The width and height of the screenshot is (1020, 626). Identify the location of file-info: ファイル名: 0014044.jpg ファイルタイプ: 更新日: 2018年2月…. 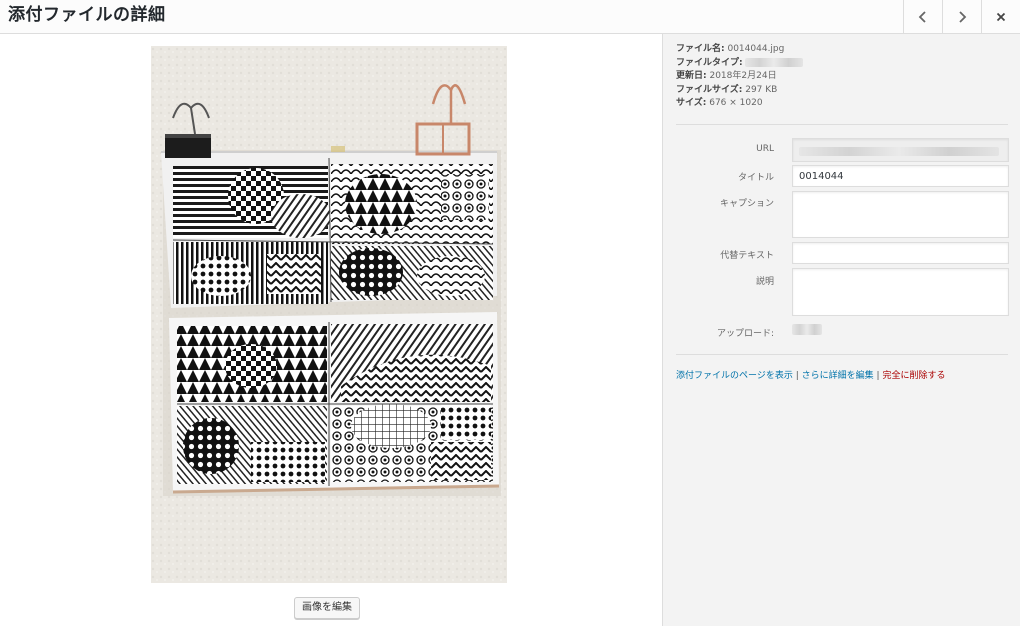
(740, 77).